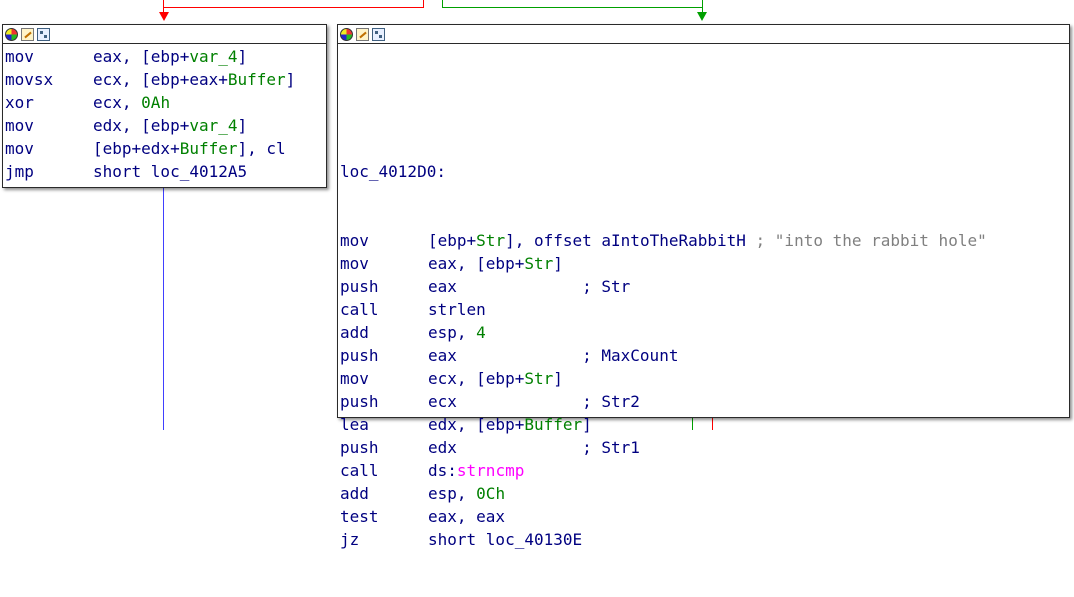 The height and width of the screenshot is (597, 1074). I want to click on instruction-line: movsx ecx, [ebp+eax+Buffer], so click(165, 79).